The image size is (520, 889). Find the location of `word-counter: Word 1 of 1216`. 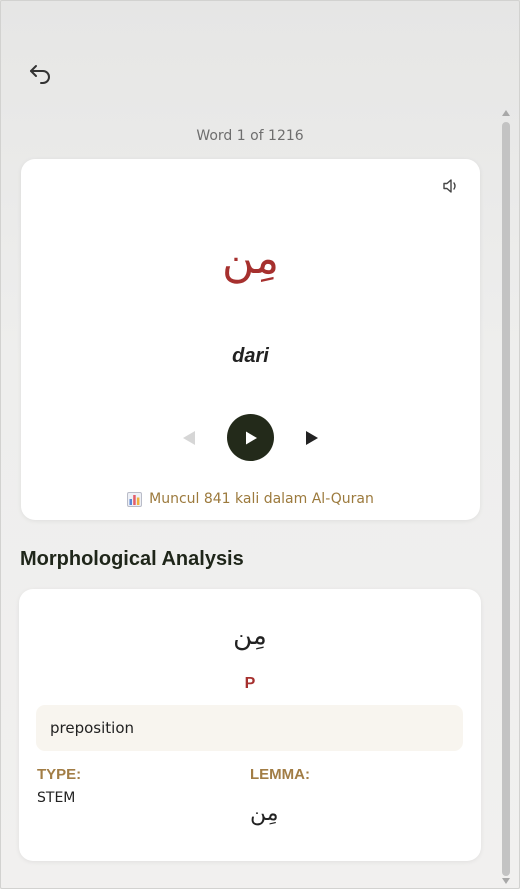

word-counter: Word 1 of 1216 is located at coordinates (250, 136).